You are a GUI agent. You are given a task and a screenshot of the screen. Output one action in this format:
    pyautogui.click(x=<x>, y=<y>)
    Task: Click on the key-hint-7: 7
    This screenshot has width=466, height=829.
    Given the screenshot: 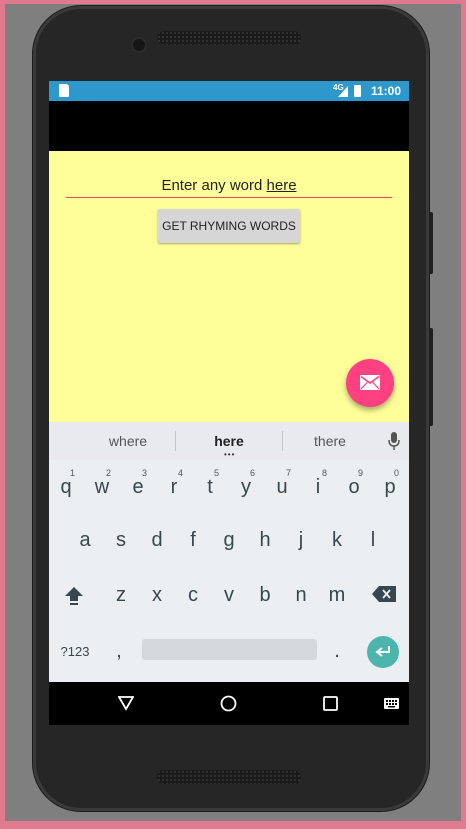 What is the action you would take?
    pyautogui.click(x=289, y=473)
    